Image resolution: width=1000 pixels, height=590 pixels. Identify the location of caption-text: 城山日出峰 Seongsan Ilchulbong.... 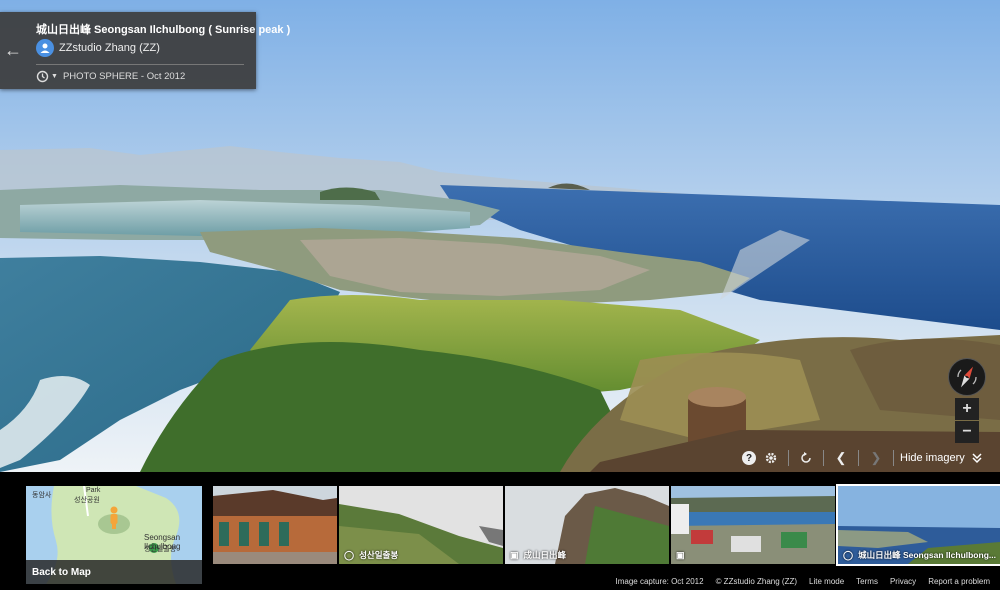
(927, 555).